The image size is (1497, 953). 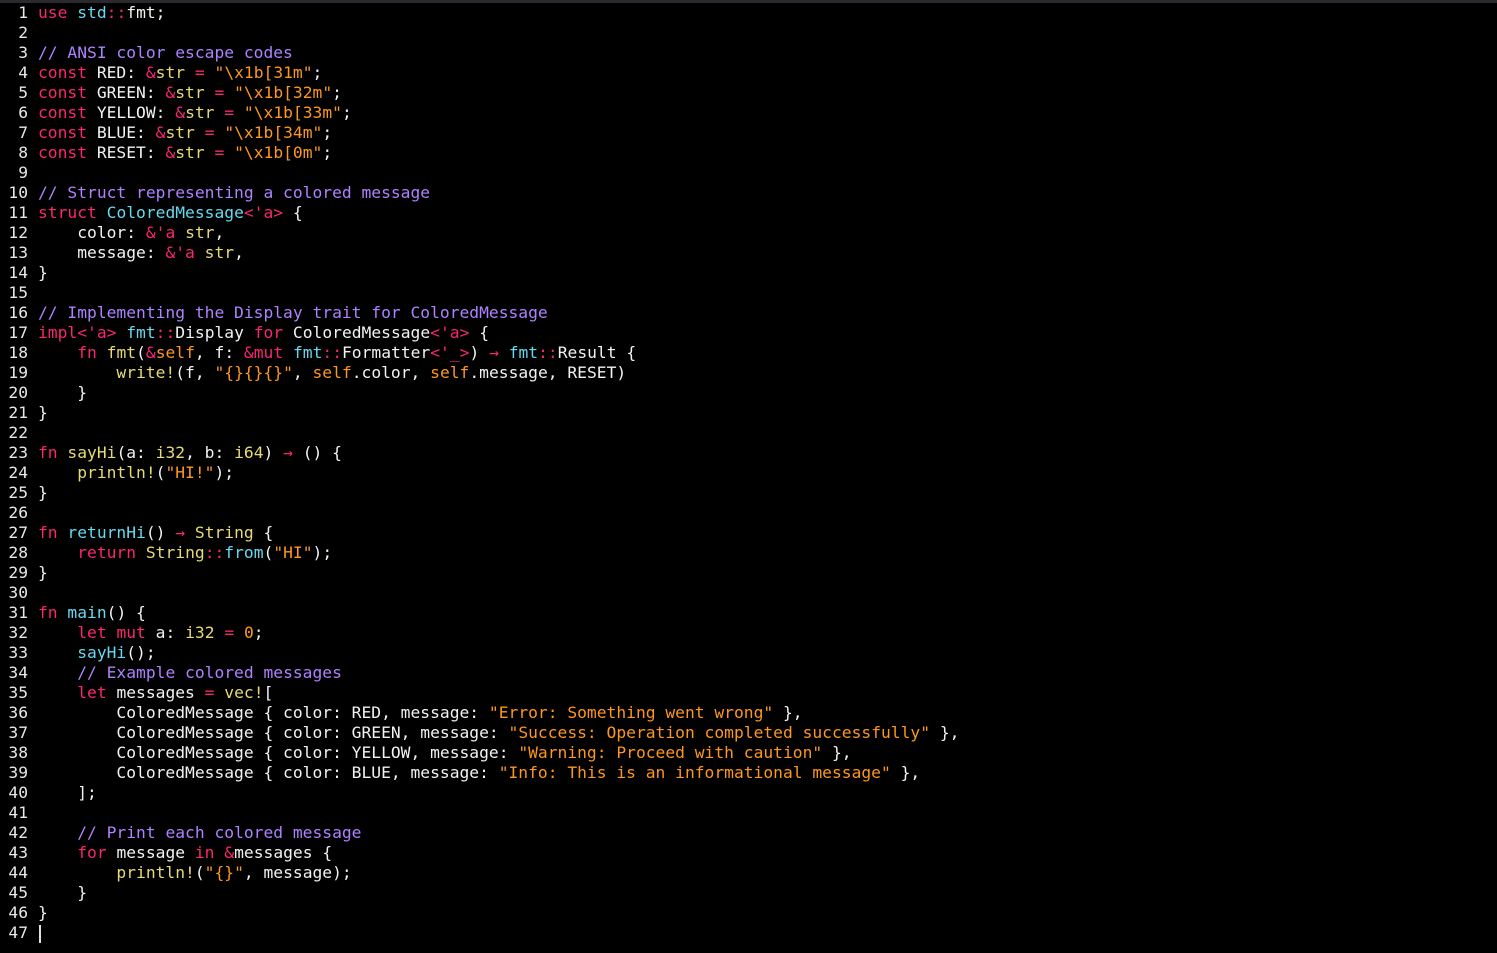 I want to click on code-token: str, so click(x=190, y=92).